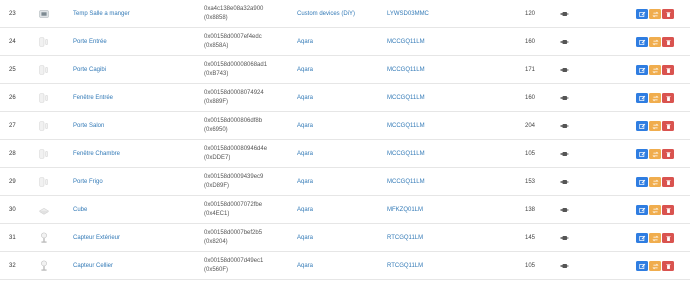 The height and width of the screenshot is (281, 690). I want to click on device-ieee-address: 0x00158d0007072fbe (0x4EC1), so click(244, 210).